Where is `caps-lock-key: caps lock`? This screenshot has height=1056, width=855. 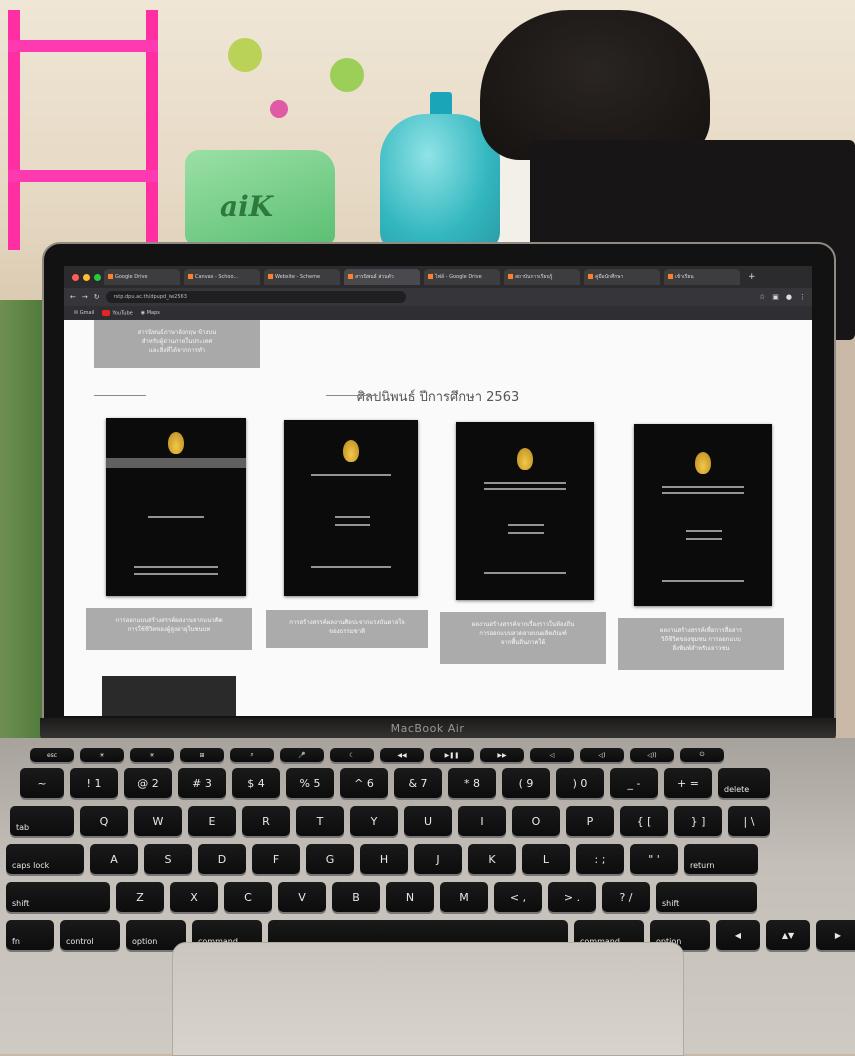 caps-lock-key: caps lock is located at coordinates (45, 859).